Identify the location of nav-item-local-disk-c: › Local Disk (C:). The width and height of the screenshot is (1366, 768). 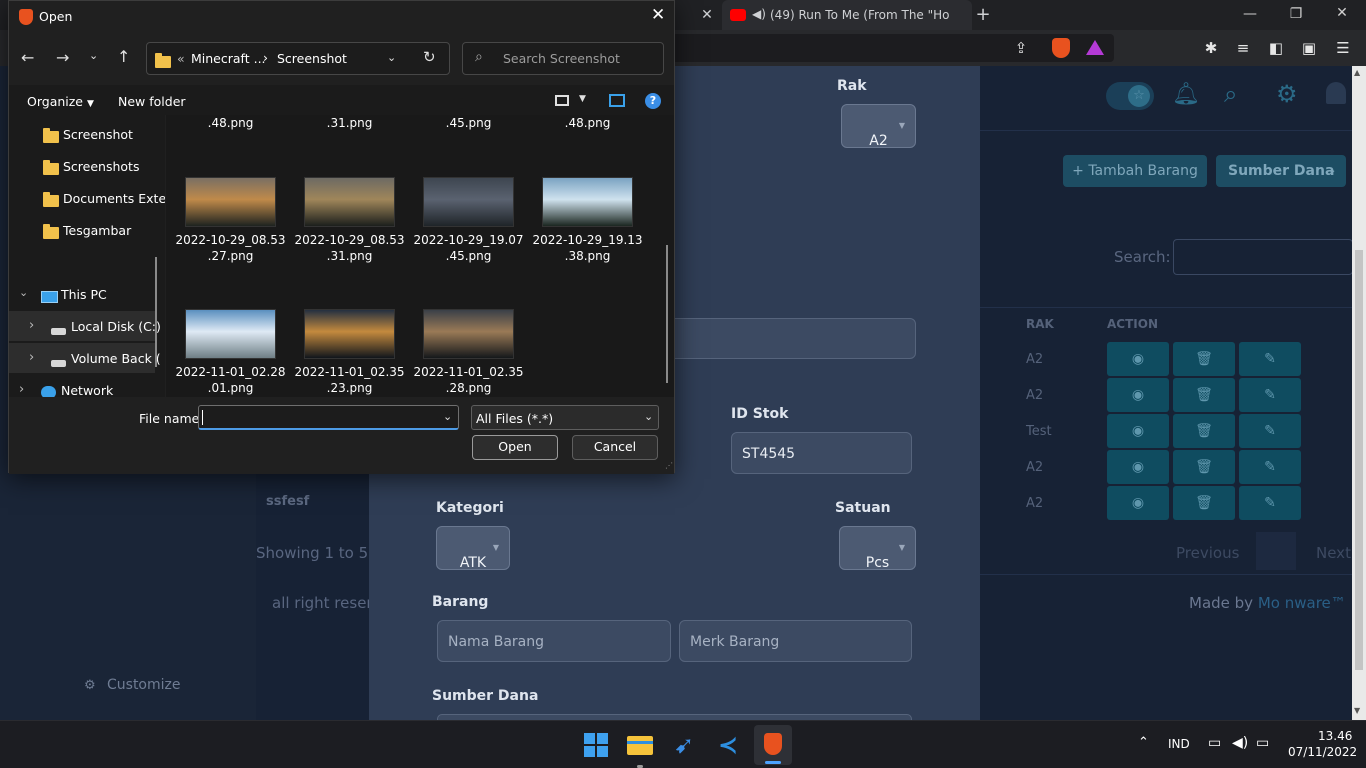
(85, 326).